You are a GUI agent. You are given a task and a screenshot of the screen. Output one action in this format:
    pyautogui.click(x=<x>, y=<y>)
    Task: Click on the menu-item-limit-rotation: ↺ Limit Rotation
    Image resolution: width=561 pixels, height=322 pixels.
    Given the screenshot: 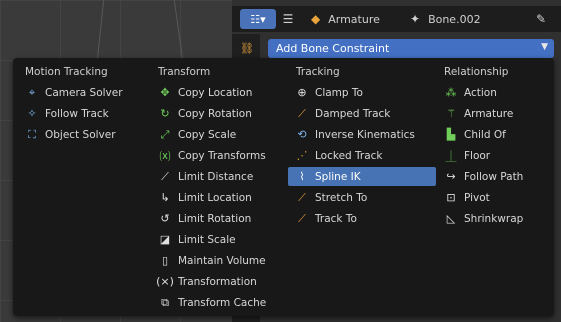 What is the action you would take?
    pyautogui.click(x=204, y=218)
    